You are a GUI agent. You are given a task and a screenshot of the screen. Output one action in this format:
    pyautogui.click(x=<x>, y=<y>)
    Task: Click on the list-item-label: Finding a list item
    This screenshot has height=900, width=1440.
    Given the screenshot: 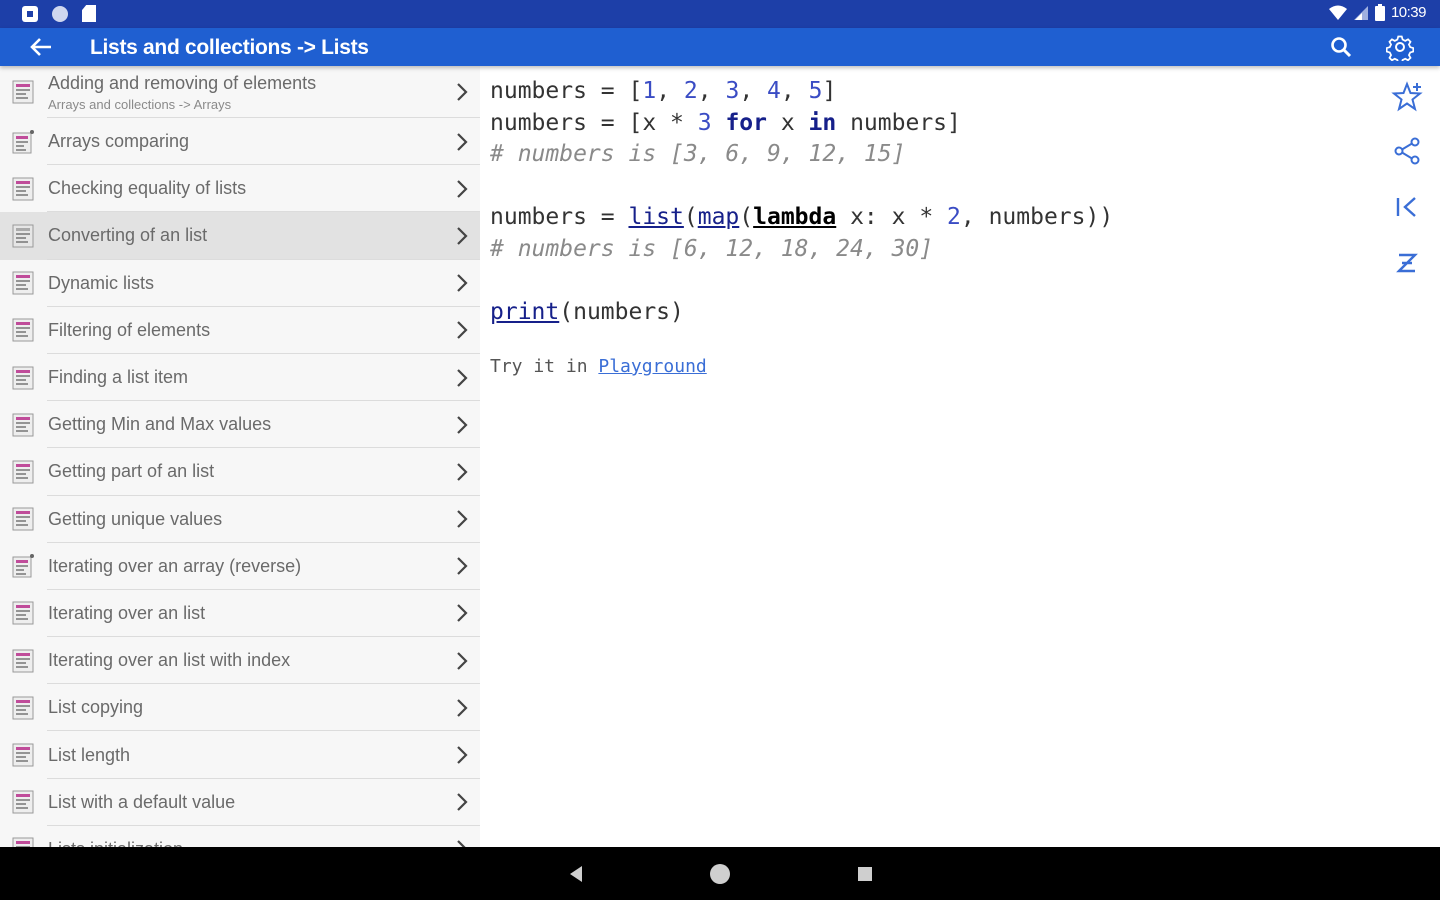 What is the action you would take?
    pyautogui.click(x=118, y=377)
    